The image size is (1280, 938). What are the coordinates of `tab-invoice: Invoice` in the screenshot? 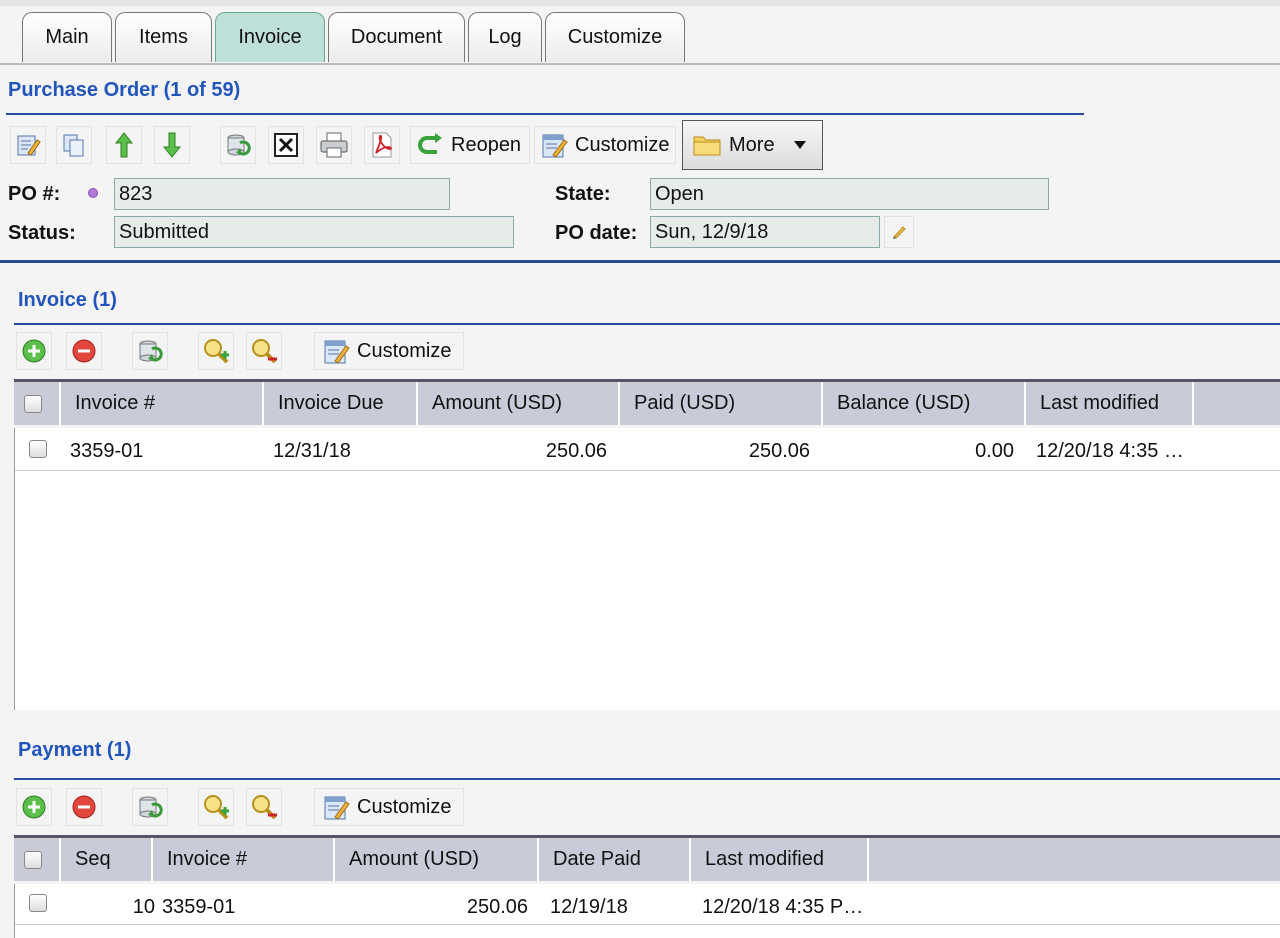 It's located at (270, 37).